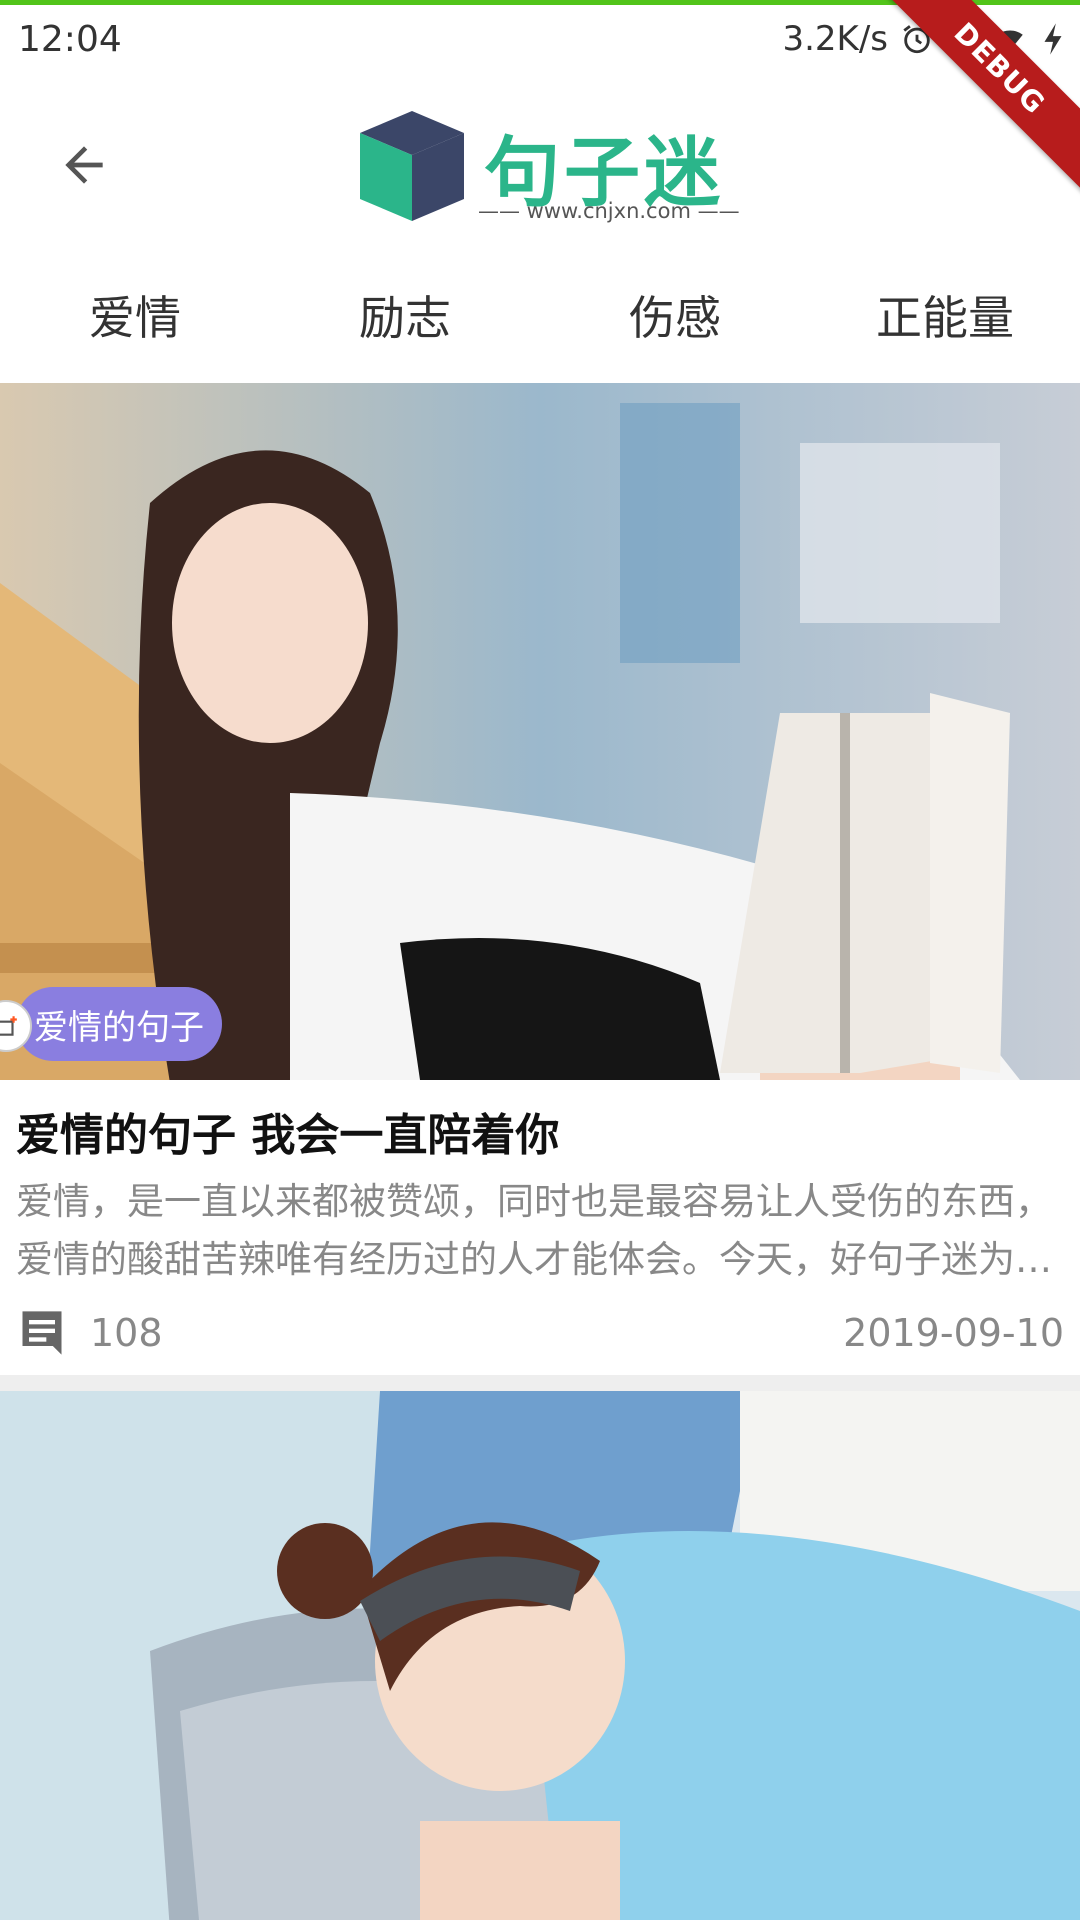  I want to click on article-tag-badge: 爱情的句子, so click(119, 1024).